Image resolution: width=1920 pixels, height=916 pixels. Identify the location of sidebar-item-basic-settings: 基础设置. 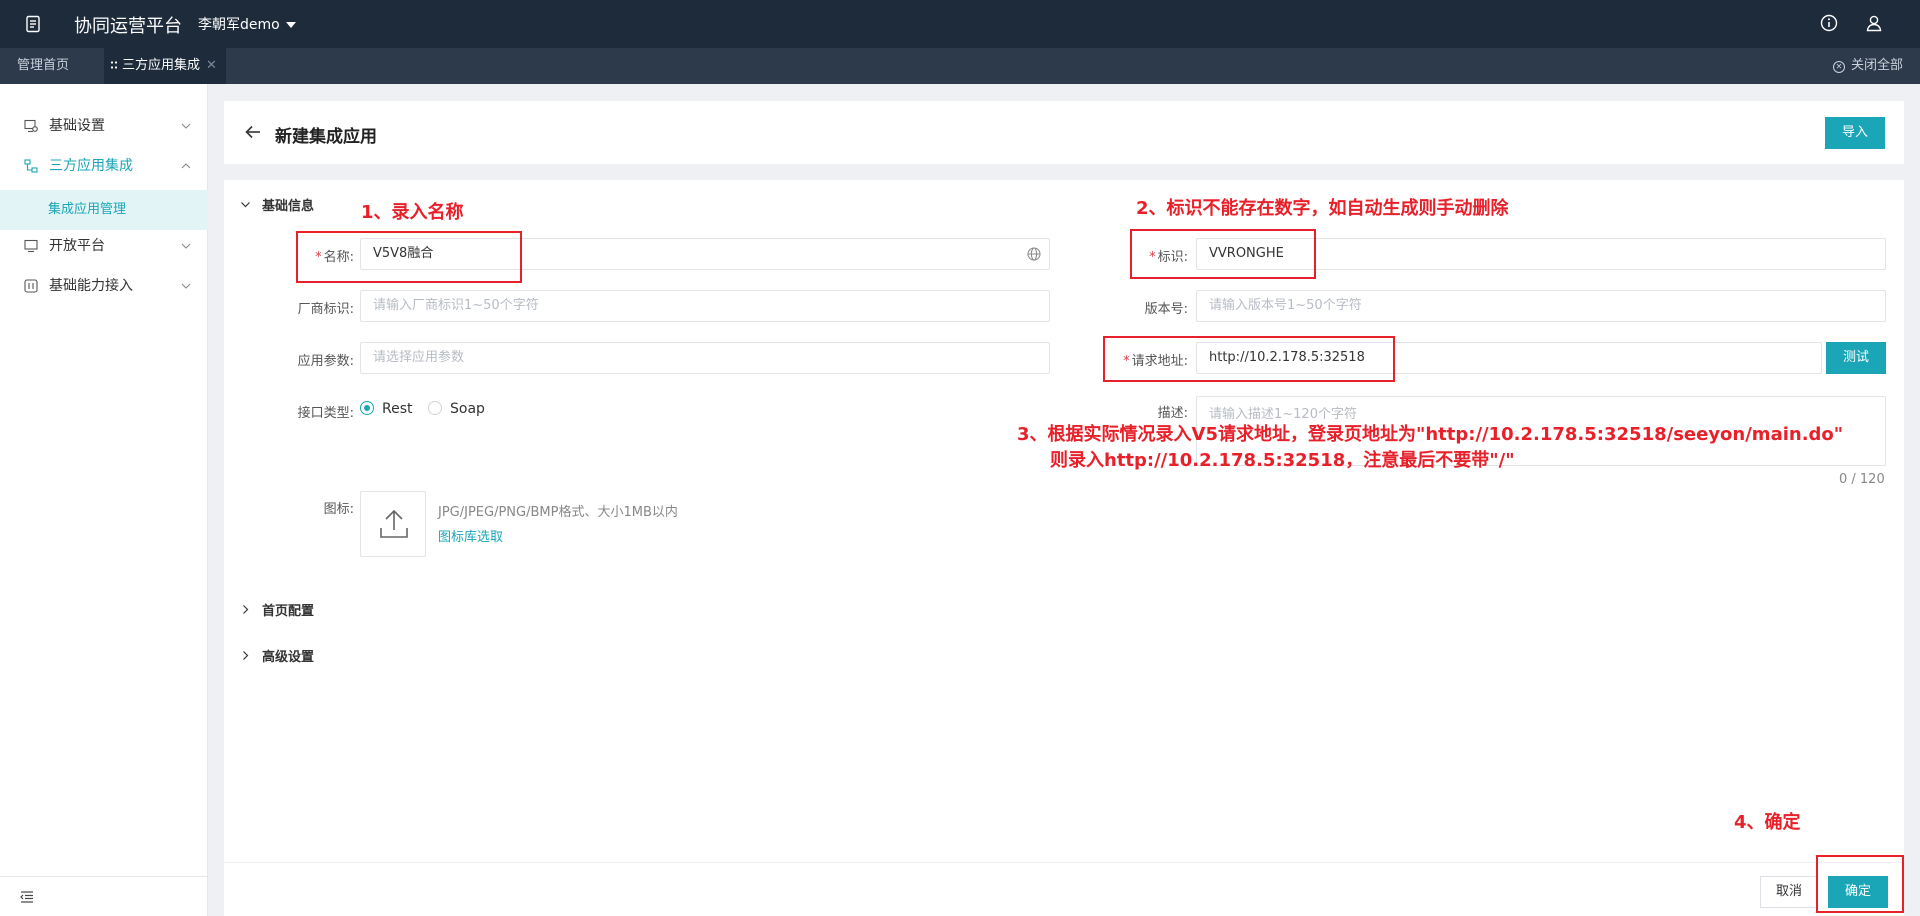
(104, 126).